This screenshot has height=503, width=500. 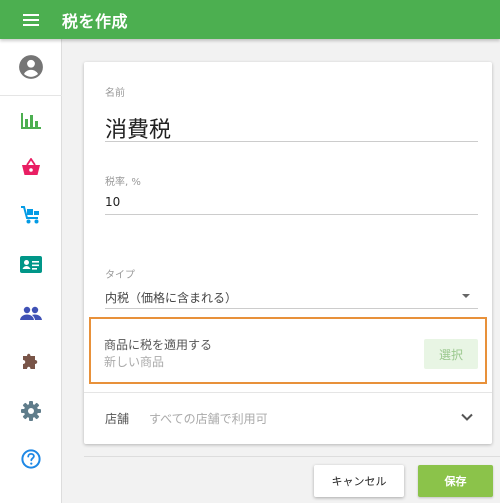 I want to click on puzzle-icon, so click(x=30, y=361).